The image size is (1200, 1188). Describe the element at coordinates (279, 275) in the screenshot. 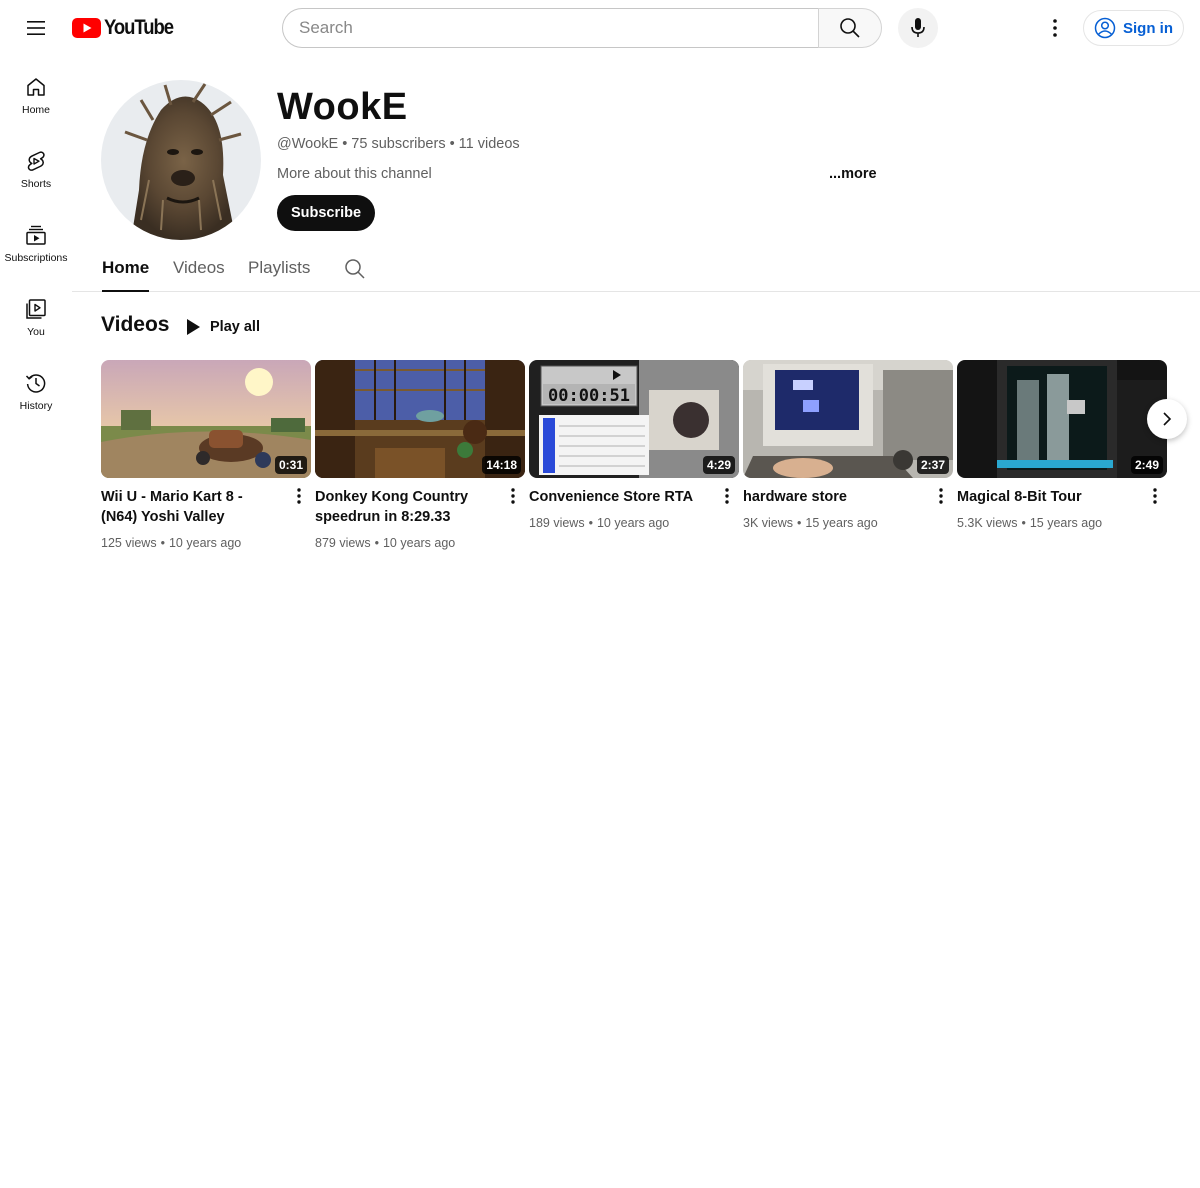

I see `tab-playlists: Playlists` at that location.